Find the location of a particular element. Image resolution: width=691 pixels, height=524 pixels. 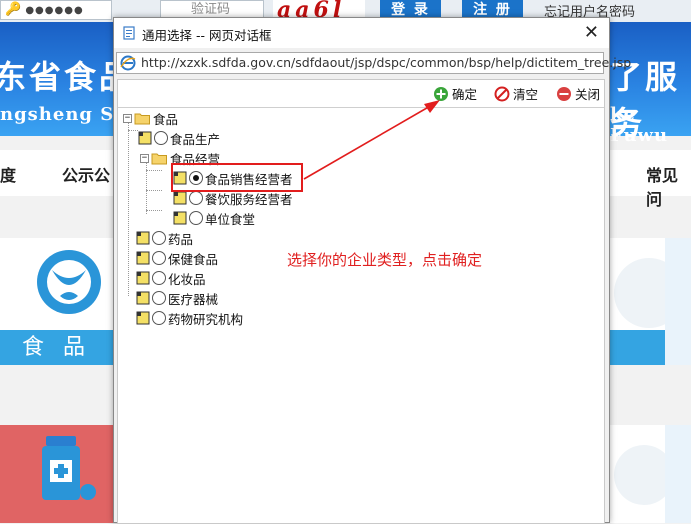

tree-node-drug-research: 药物研究机构 is located at coordinates (189, 318).